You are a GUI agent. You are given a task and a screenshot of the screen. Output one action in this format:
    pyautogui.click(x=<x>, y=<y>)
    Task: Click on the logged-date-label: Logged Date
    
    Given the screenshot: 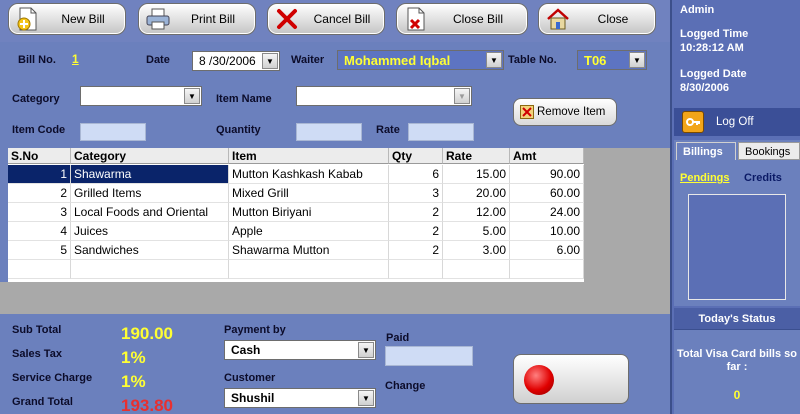 What is the action you would take?
    pyautogui.click(x=713, y=74)
    